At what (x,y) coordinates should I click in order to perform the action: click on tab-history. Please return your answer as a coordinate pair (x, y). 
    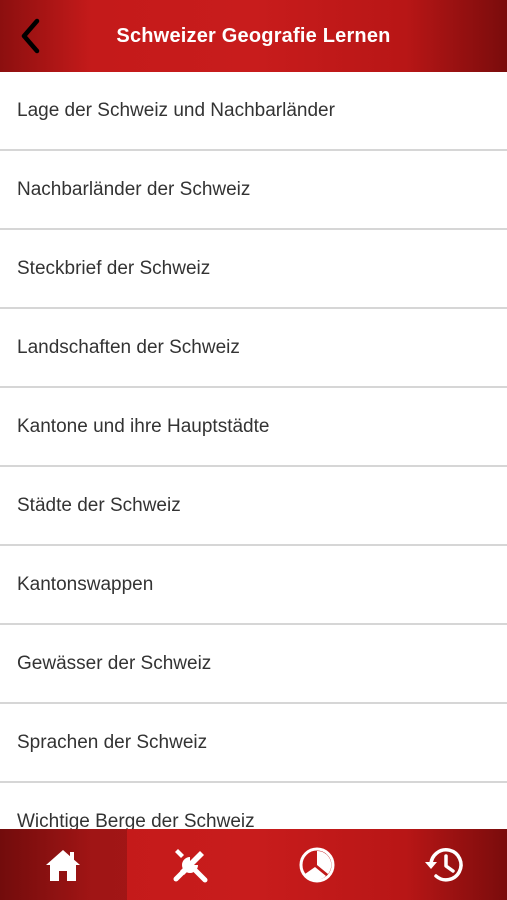
    Looking at the image, I should click on (443, 864).